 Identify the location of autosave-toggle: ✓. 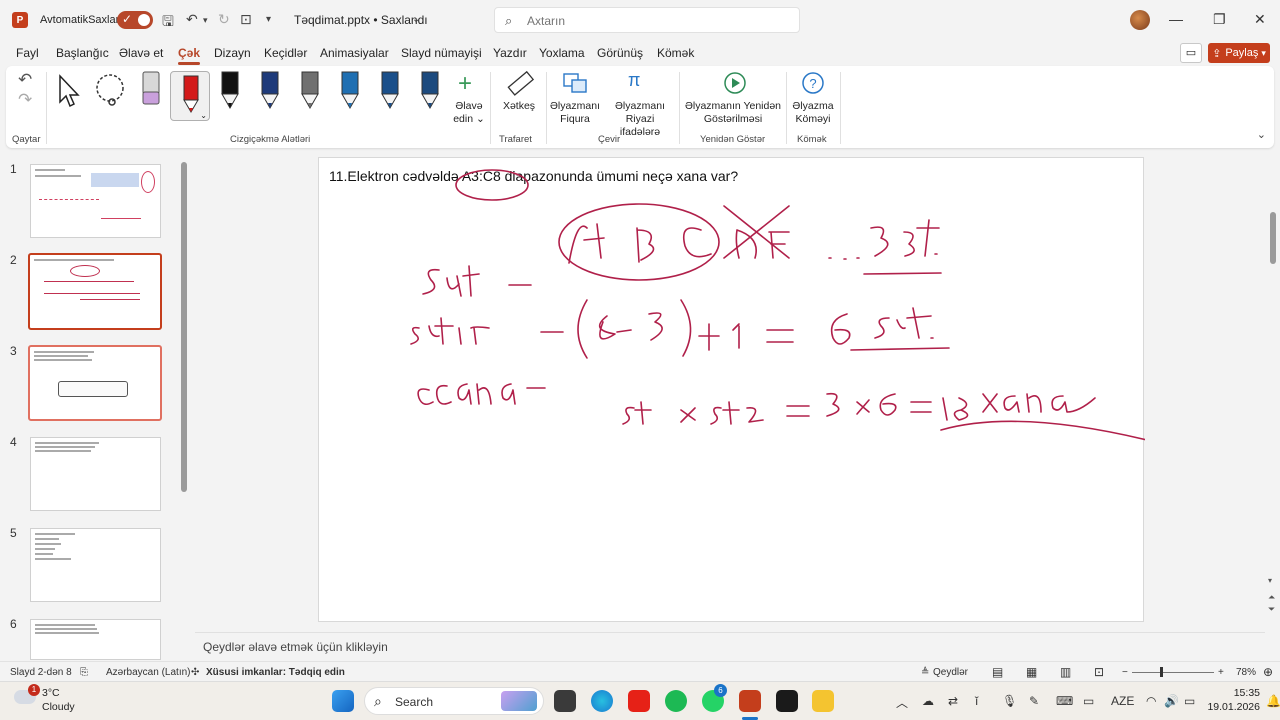
(135, 20).